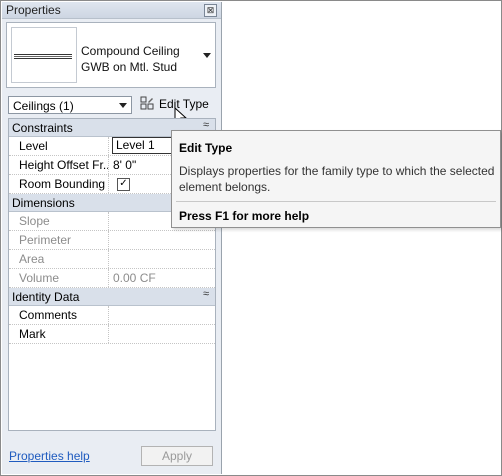 The height and width of the screenshot is (476, 502). What do you see at coordinates (59, 240) in the screenshot?
I see `property-name: Perimeter` at bounding box center [59, 240].